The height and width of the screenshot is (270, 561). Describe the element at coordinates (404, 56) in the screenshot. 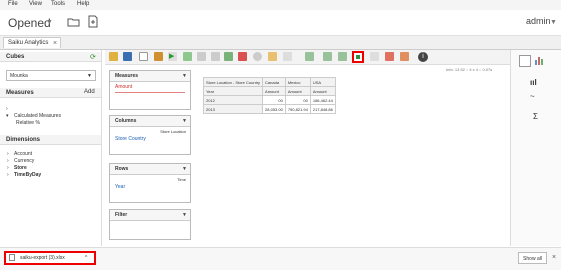

I see `switch-mode-icon` at that location.